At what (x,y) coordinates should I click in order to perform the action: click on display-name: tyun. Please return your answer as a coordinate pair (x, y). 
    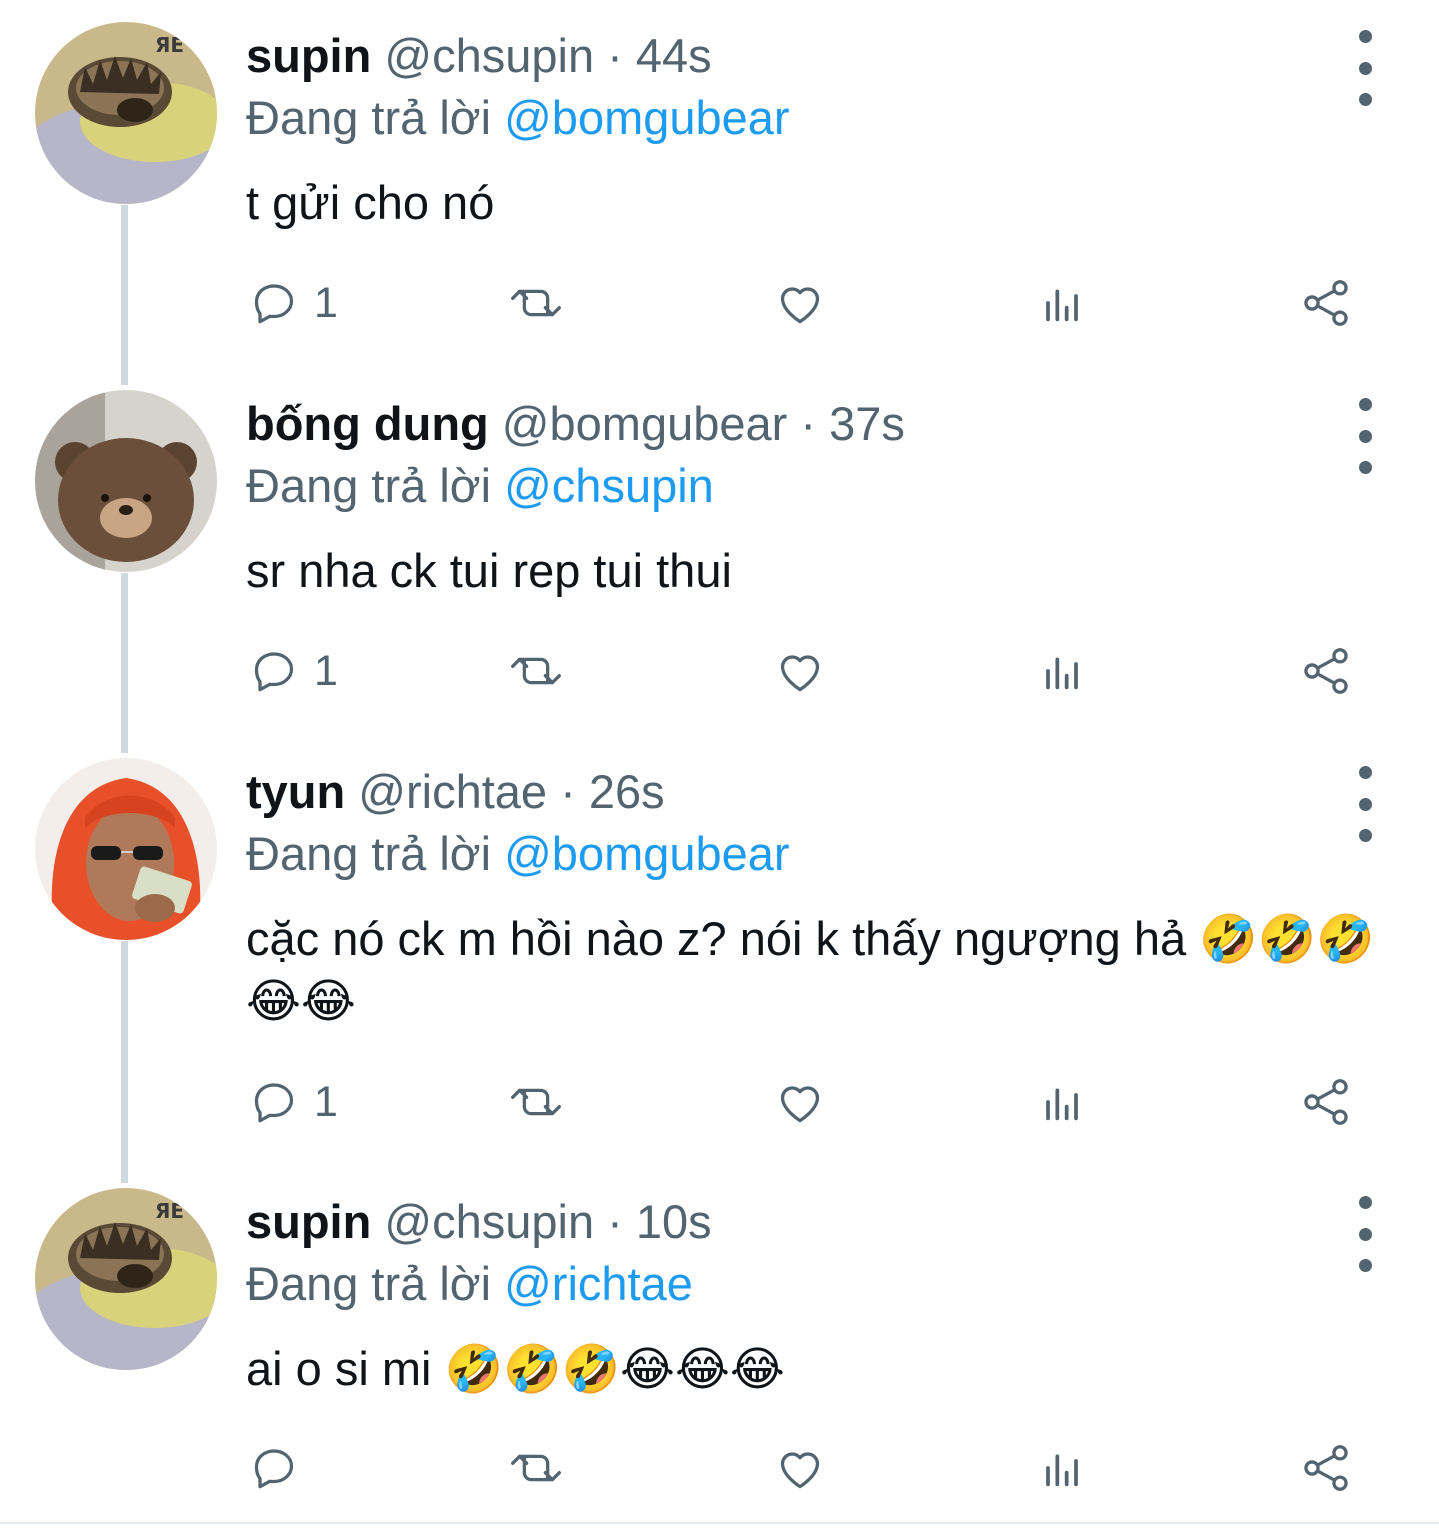
    Looking at the image, I should click on (295, 791).